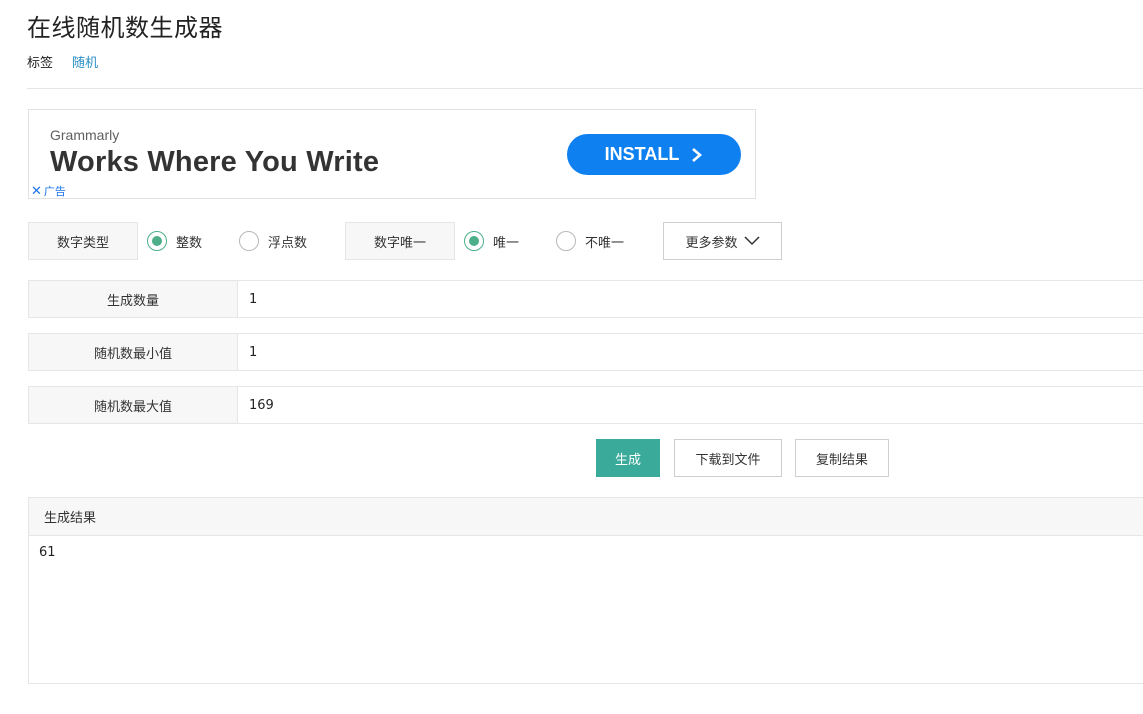  Describe the element at coordinates (605, 243) in the screenshot. I see `radio-not-unique-label: 不唯一` at that location.